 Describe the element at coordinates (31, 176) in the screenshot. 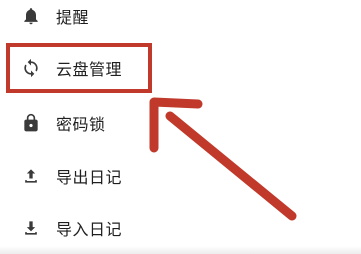

I see `upload-icon` at that location.